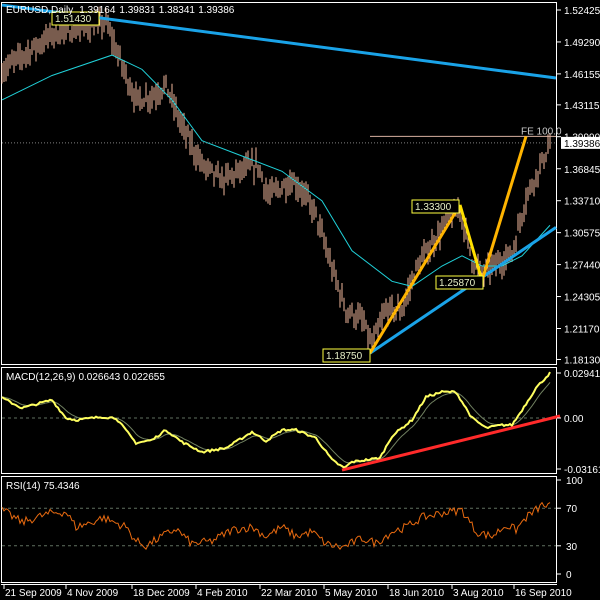 The height and width of the screenshot is (600, 600). Describe the element at coordinates (582, 75) in the screenshot. I see `y-tick-label: 1.46155` at that location.